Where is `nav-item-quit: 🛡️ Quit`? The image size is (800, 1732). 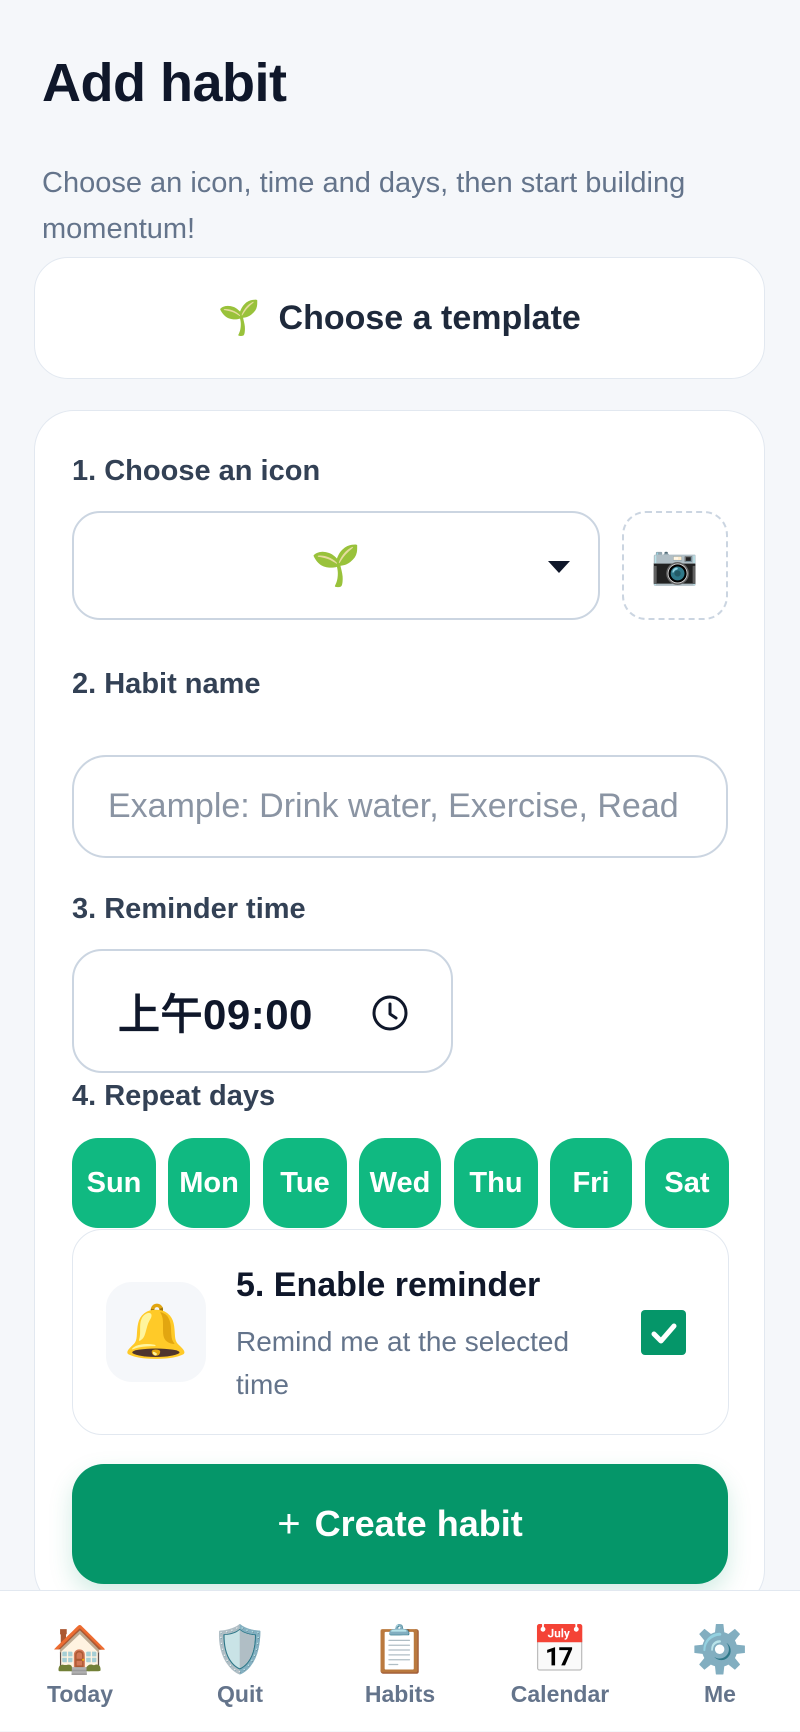
nav-item-quit: 🛡️ Quit is located at coordinates (240, 1661).